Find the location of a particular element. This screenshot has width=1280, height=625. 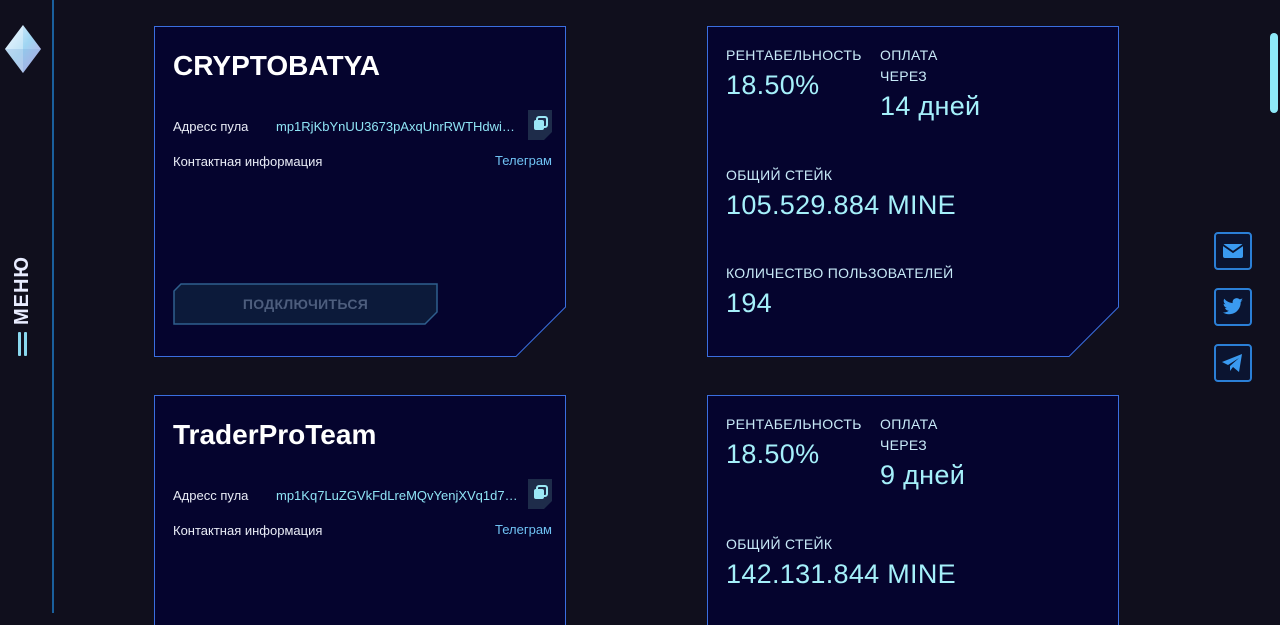

connect-button-label: ПОДКЛЮЧИТЬСЯ is located at coordinates (305, 304).